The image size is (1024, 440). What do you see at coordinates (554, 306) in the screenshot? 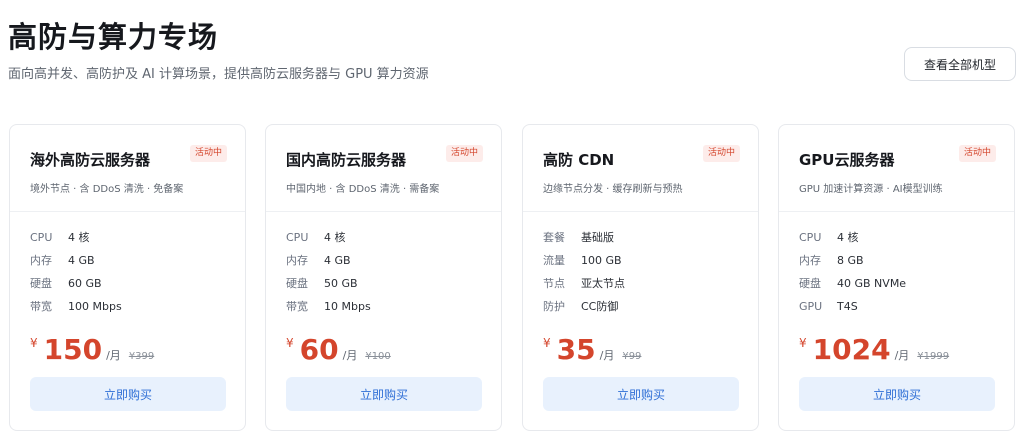
I see `spec-label: 防护` at bounding box center [554, 306].